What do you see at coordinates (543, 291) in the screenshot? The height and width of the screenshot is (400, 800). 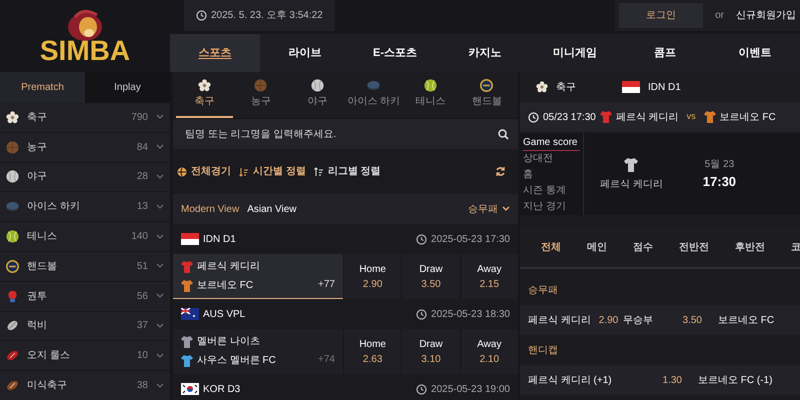 I see `market-title: 승무패` at bounding box center [543, 291].